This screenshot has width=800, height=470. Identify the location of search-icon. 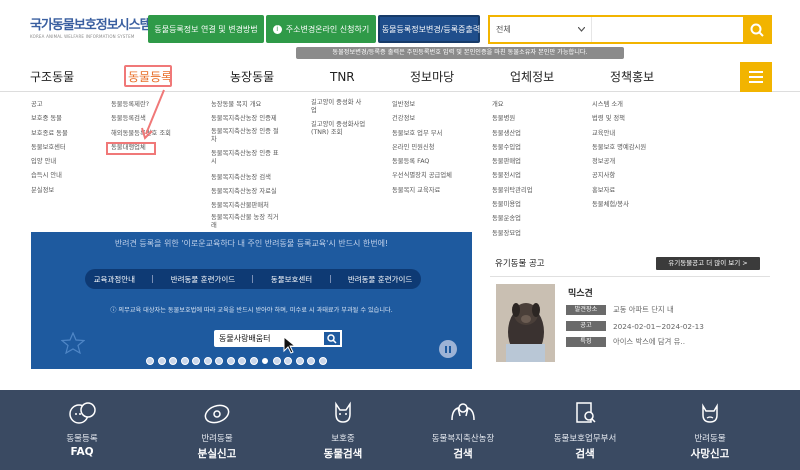
(757, 30).